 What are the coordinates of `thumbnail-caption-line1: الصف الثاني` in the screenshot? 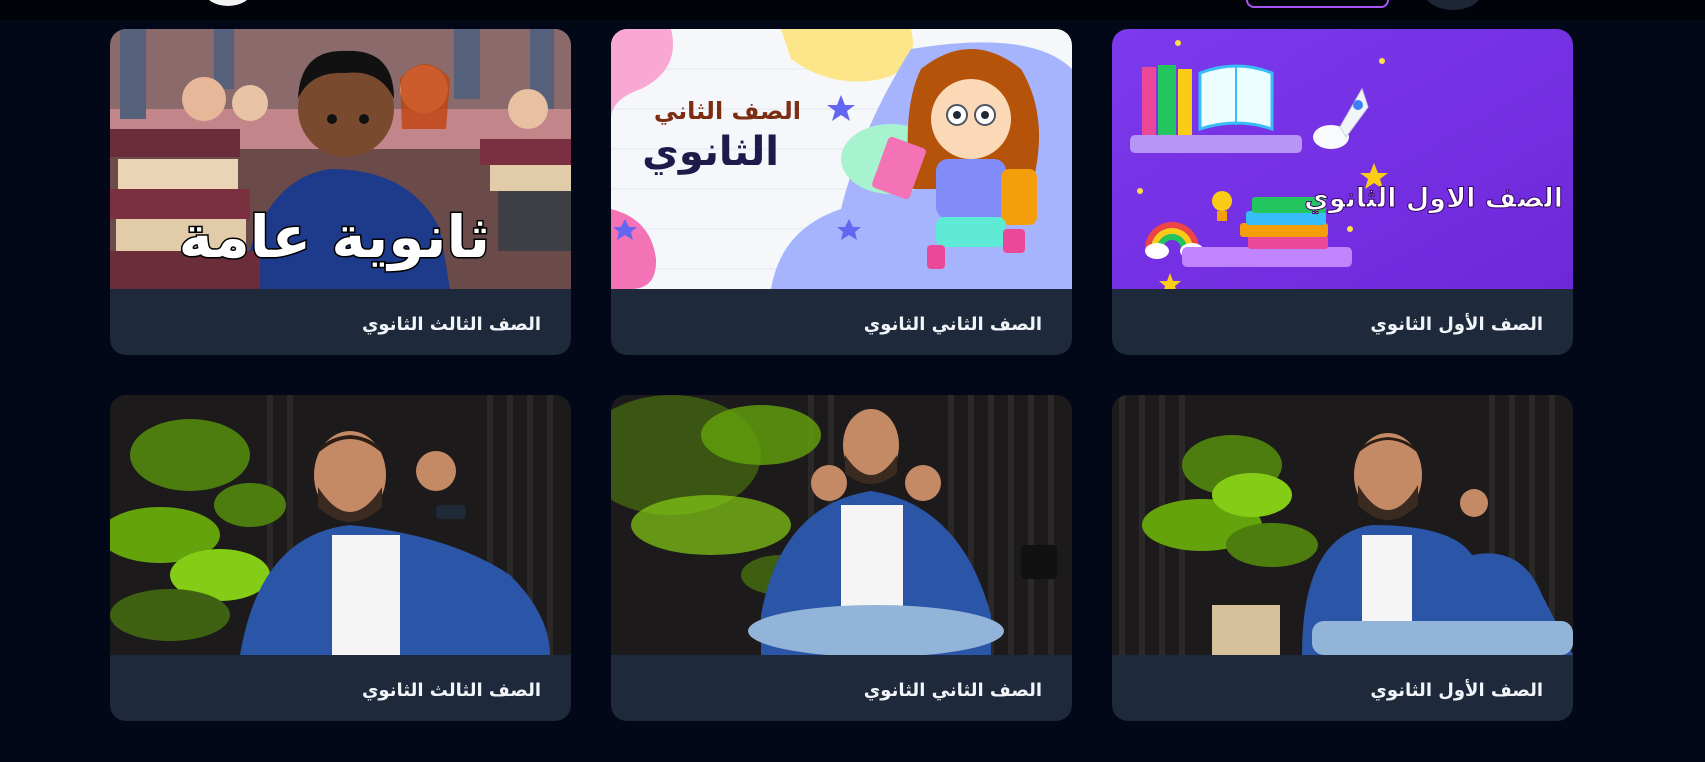 It's located at (727, 111).